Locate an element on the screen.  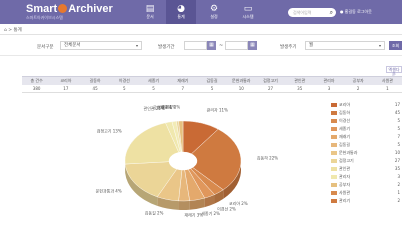
legend-item: 관리기 2 is located at coordinates (366, 201).